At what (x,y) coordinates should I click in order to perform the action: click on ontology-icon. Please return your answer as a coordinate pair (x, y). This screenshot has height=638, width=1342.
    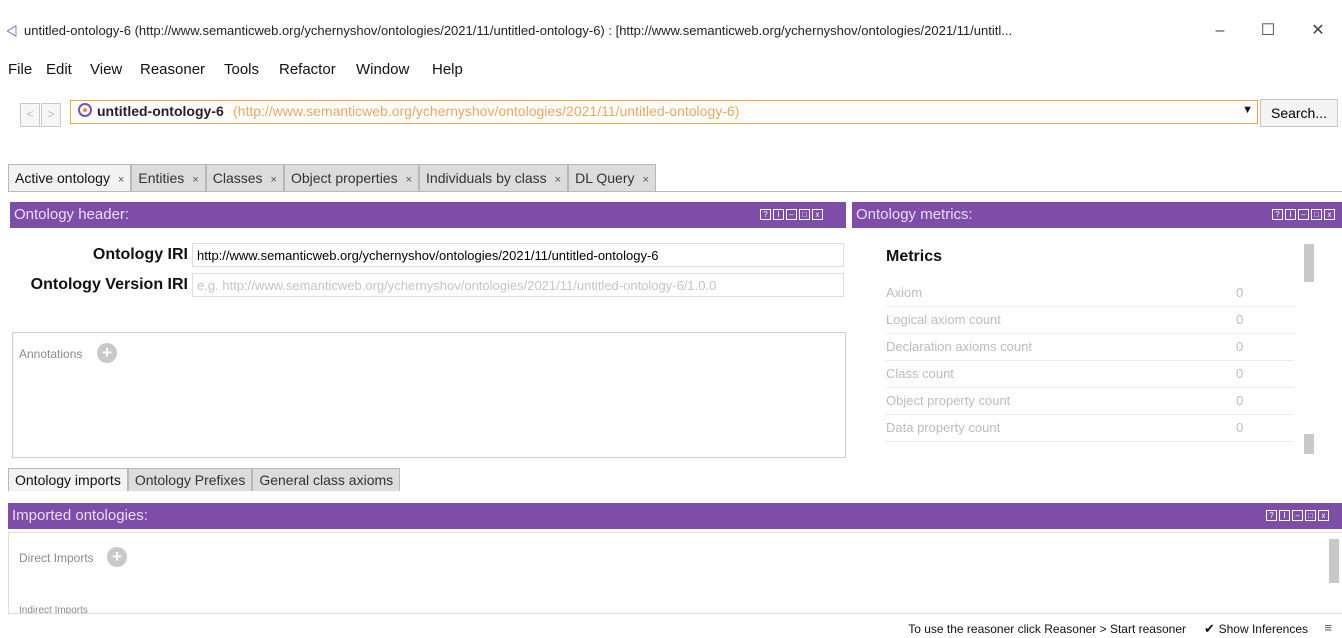
    Looking at the image, I should click on (85, 110).